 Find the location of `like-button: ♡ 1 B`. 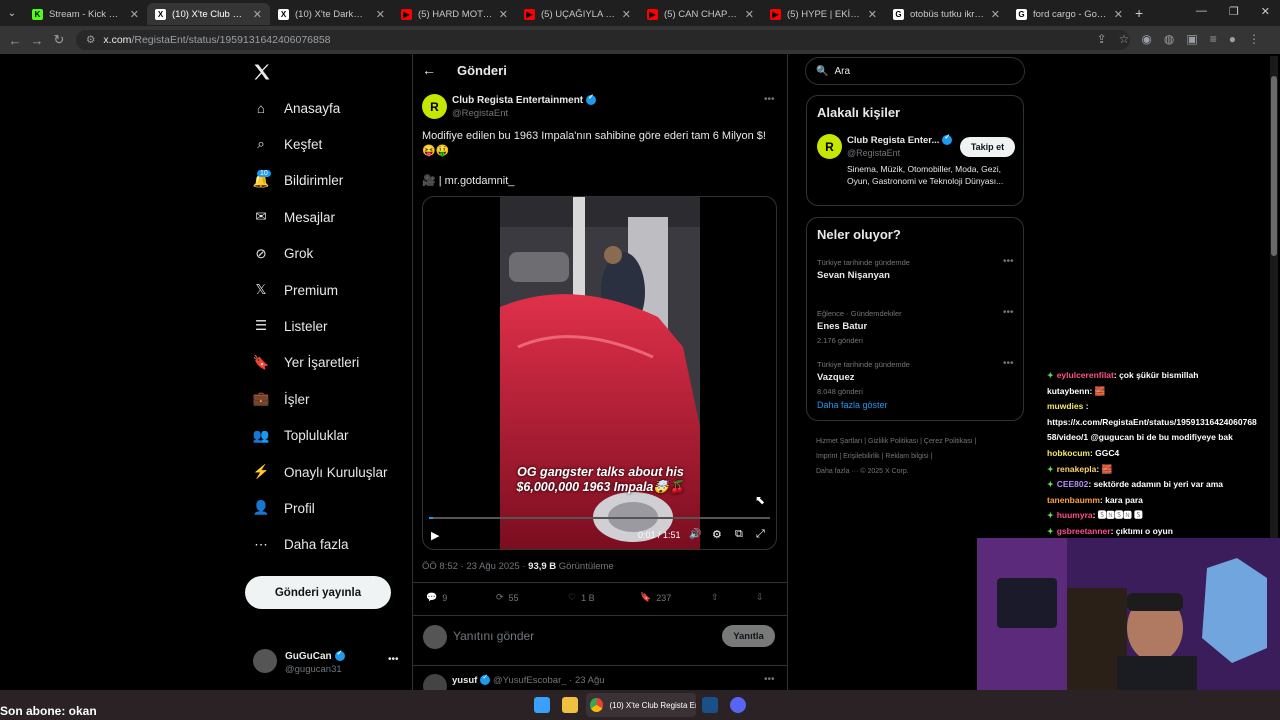

like-button: ♡ 1 B is located at coordinates (581, 597).